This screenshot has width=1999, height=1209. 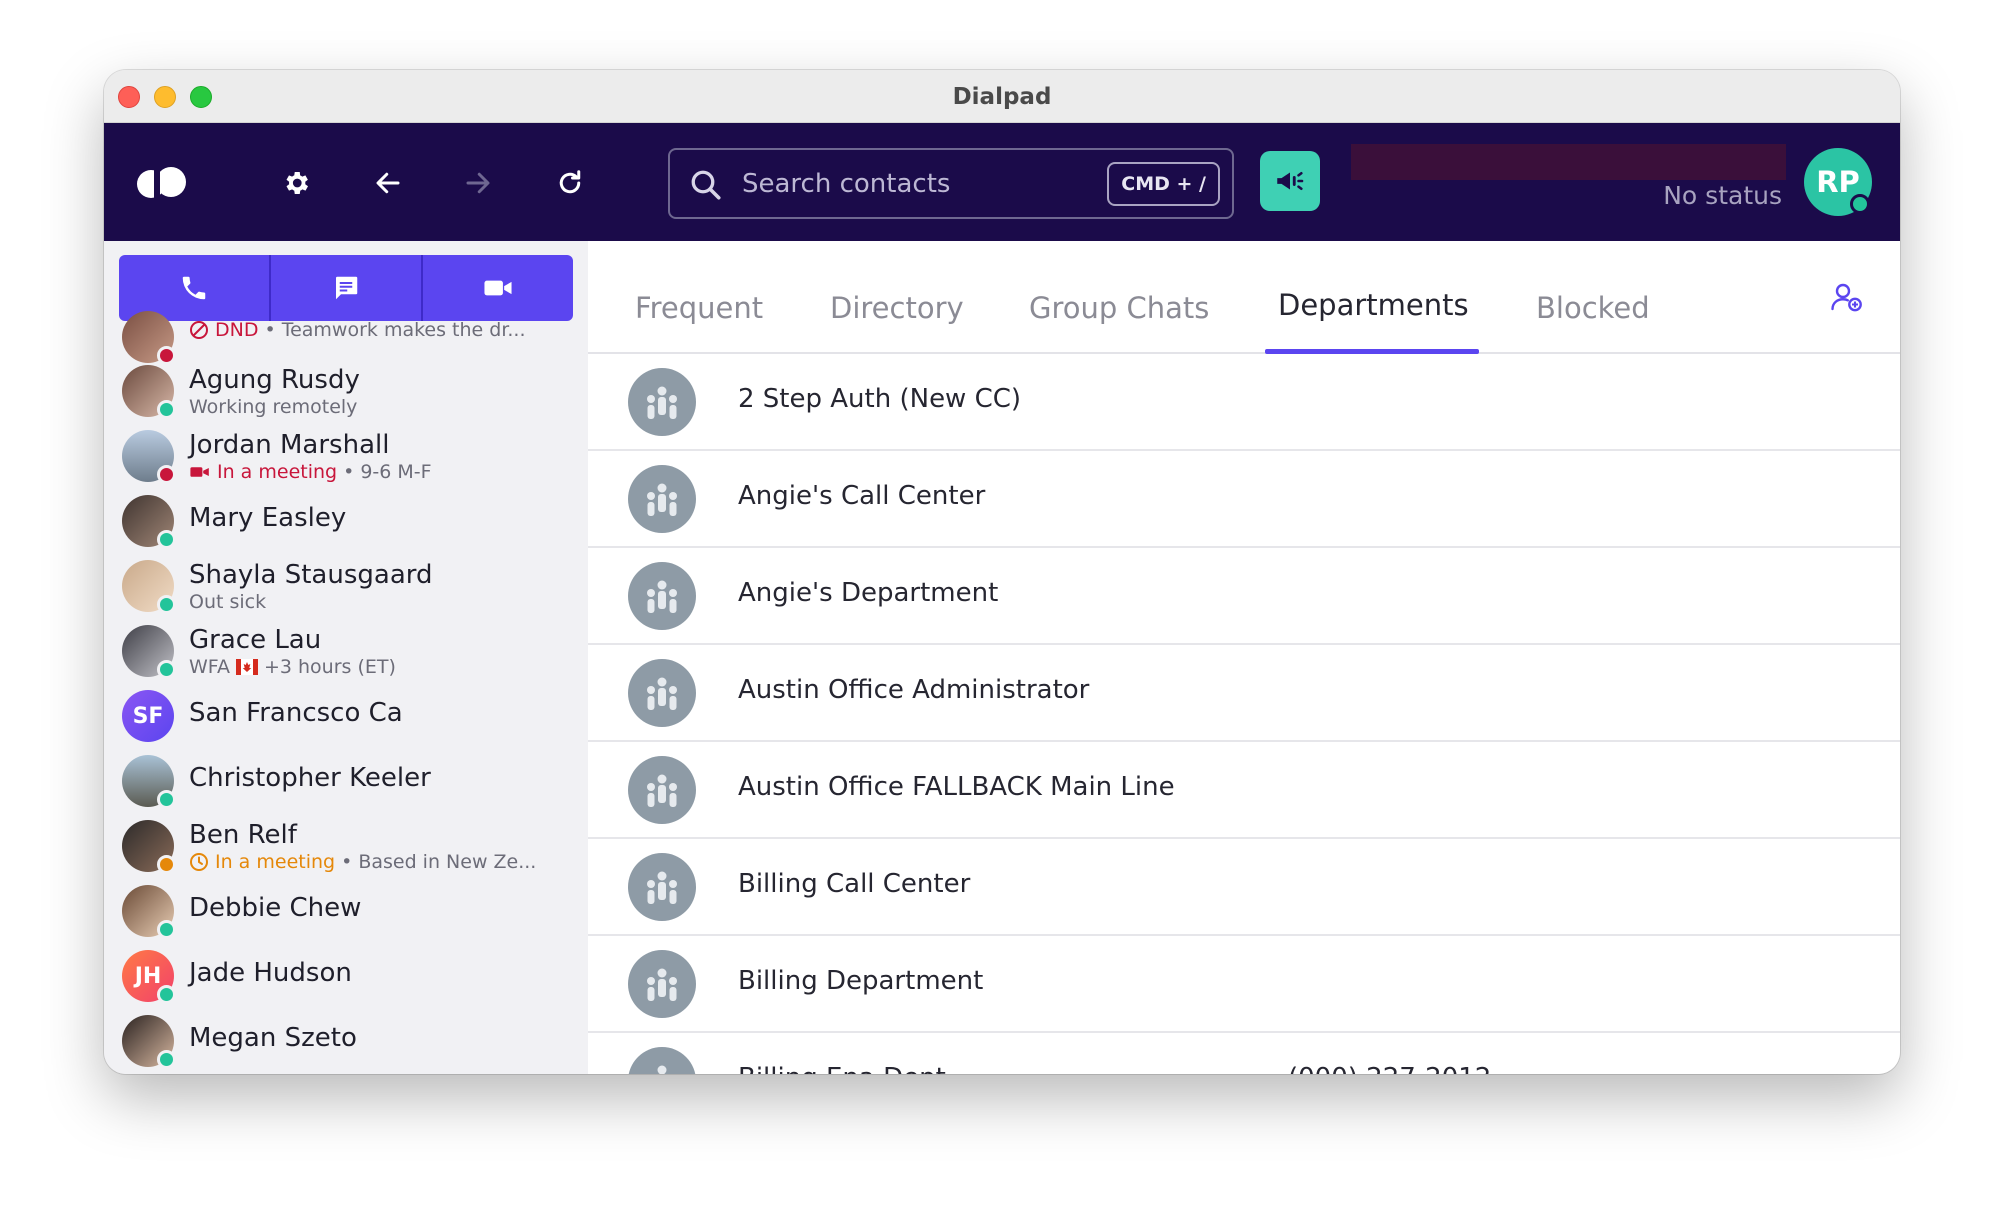 I want to click on table-row: Billing Ena Dept (000) 227-2012, so click(x=1244, y=1053).